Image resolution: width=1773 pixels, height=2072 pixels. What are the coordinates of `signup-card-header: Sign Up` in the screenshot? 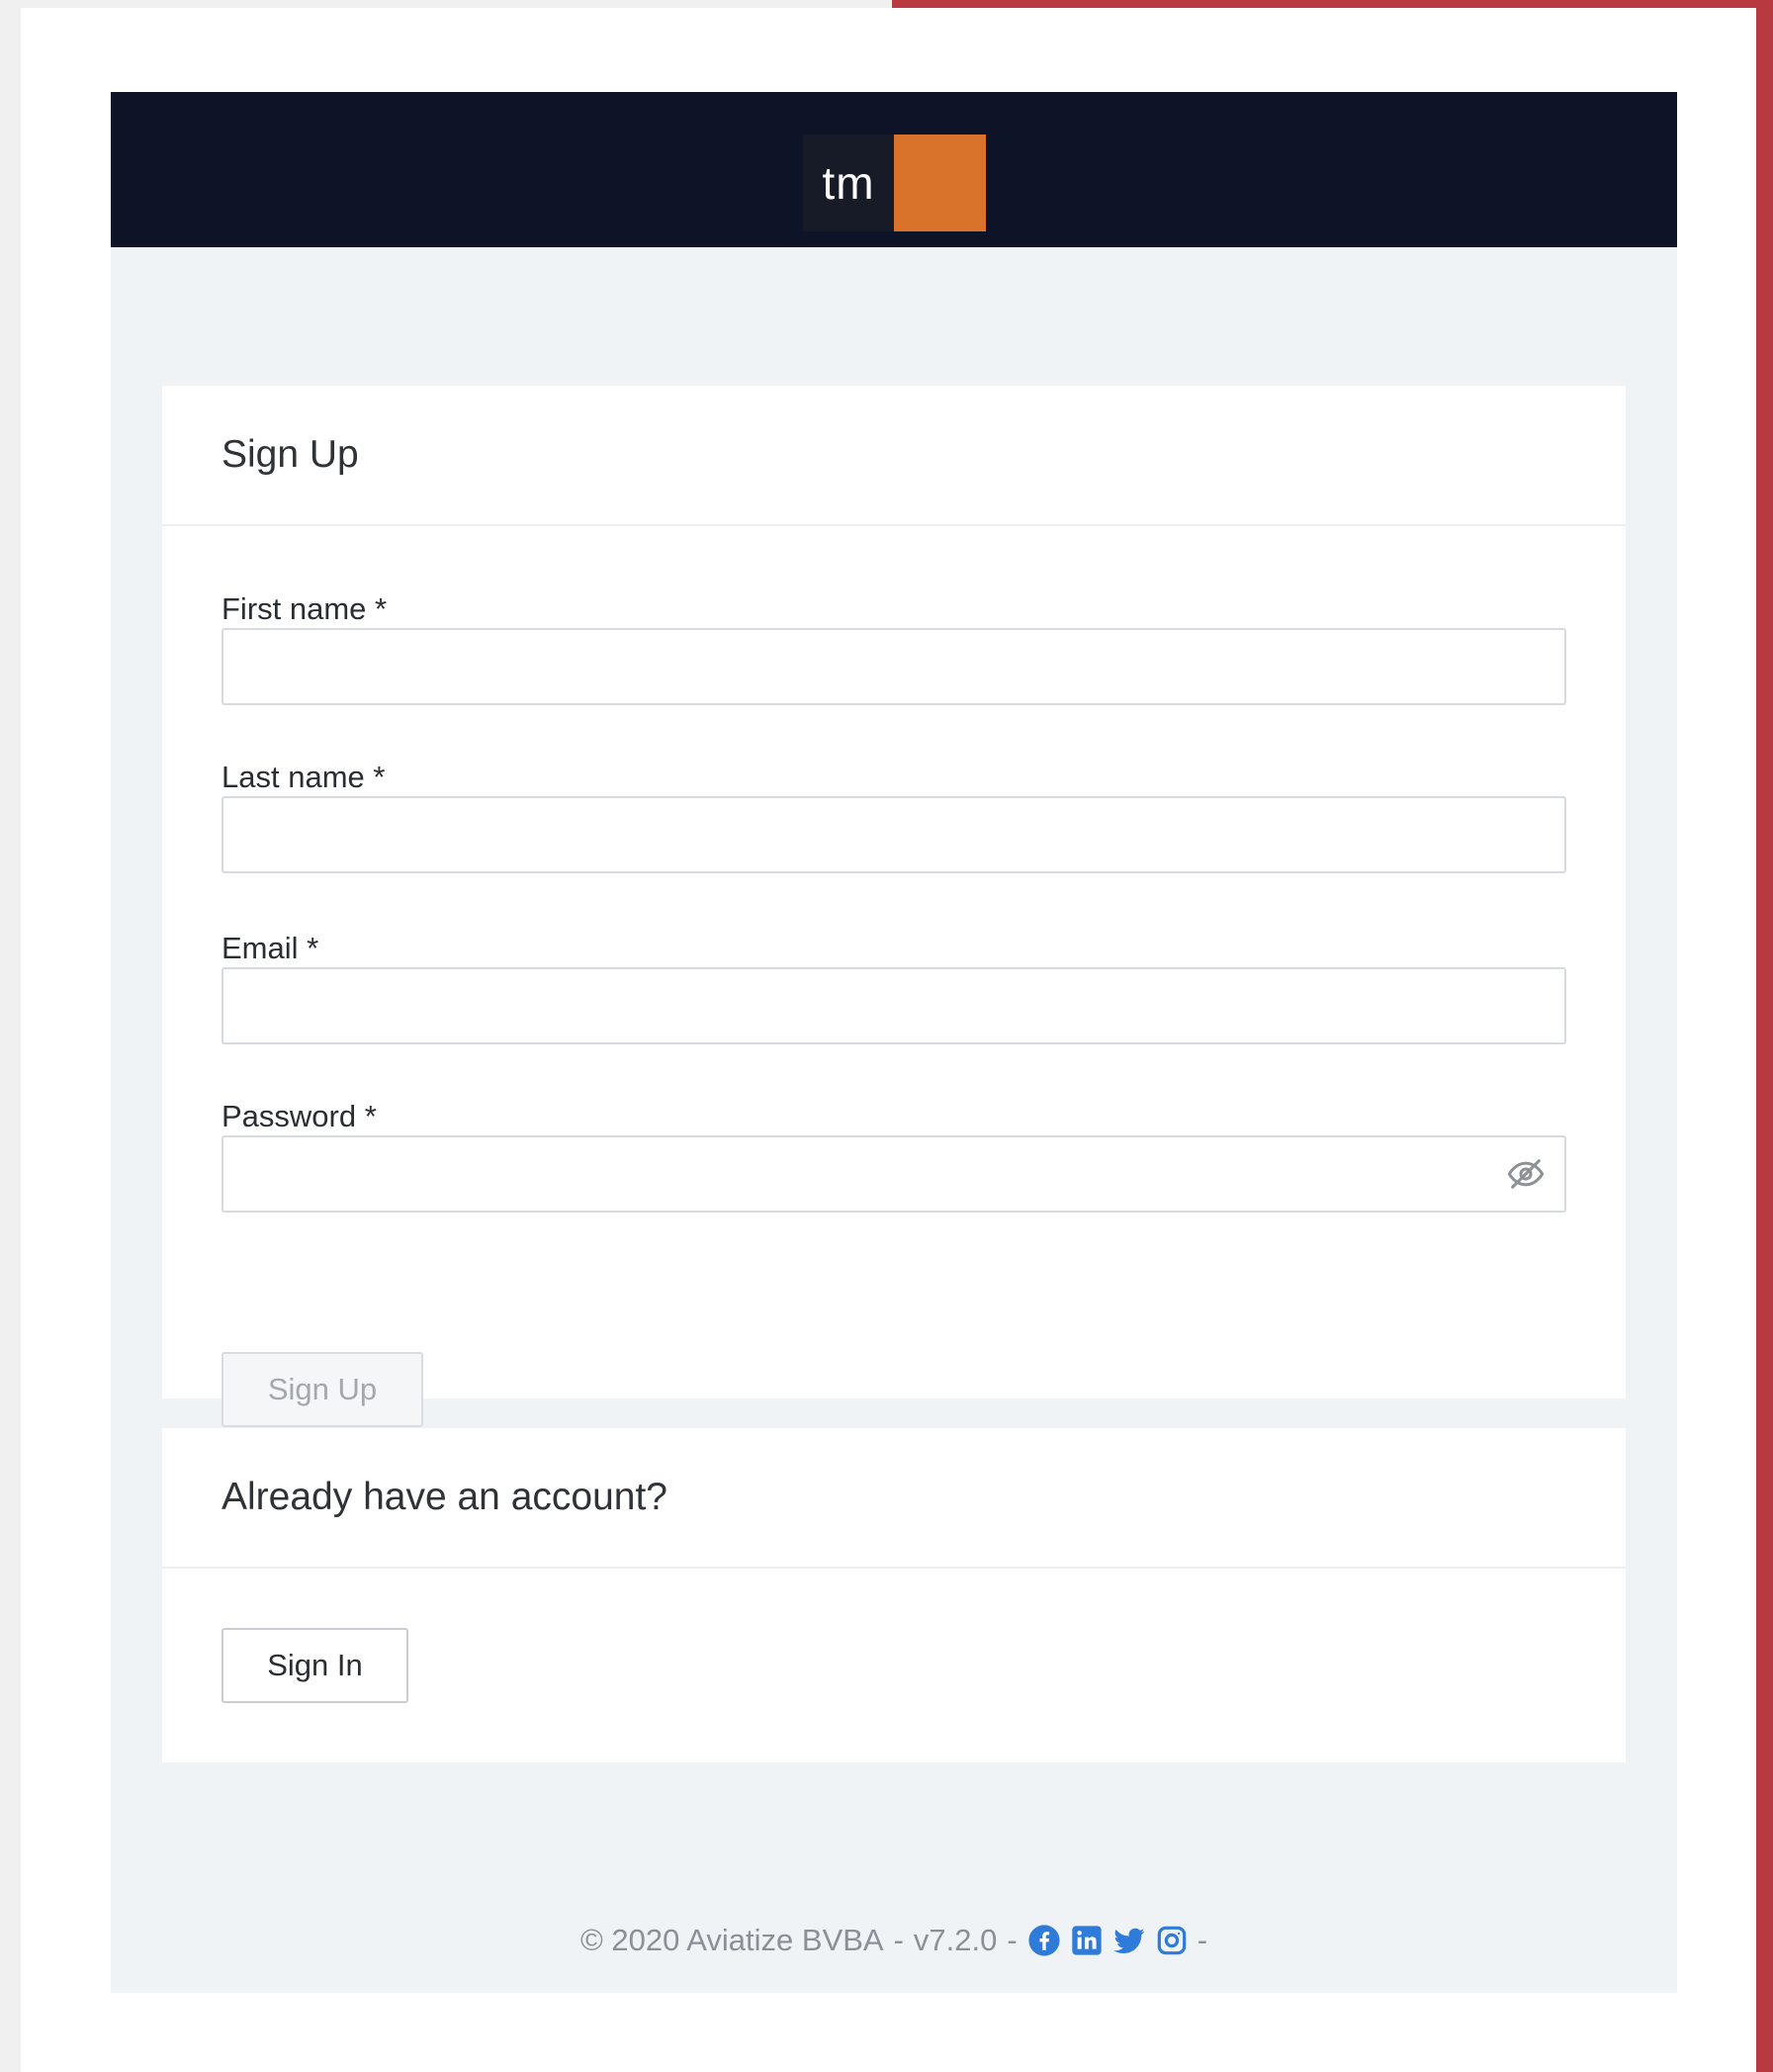 It's located at (894, 456).